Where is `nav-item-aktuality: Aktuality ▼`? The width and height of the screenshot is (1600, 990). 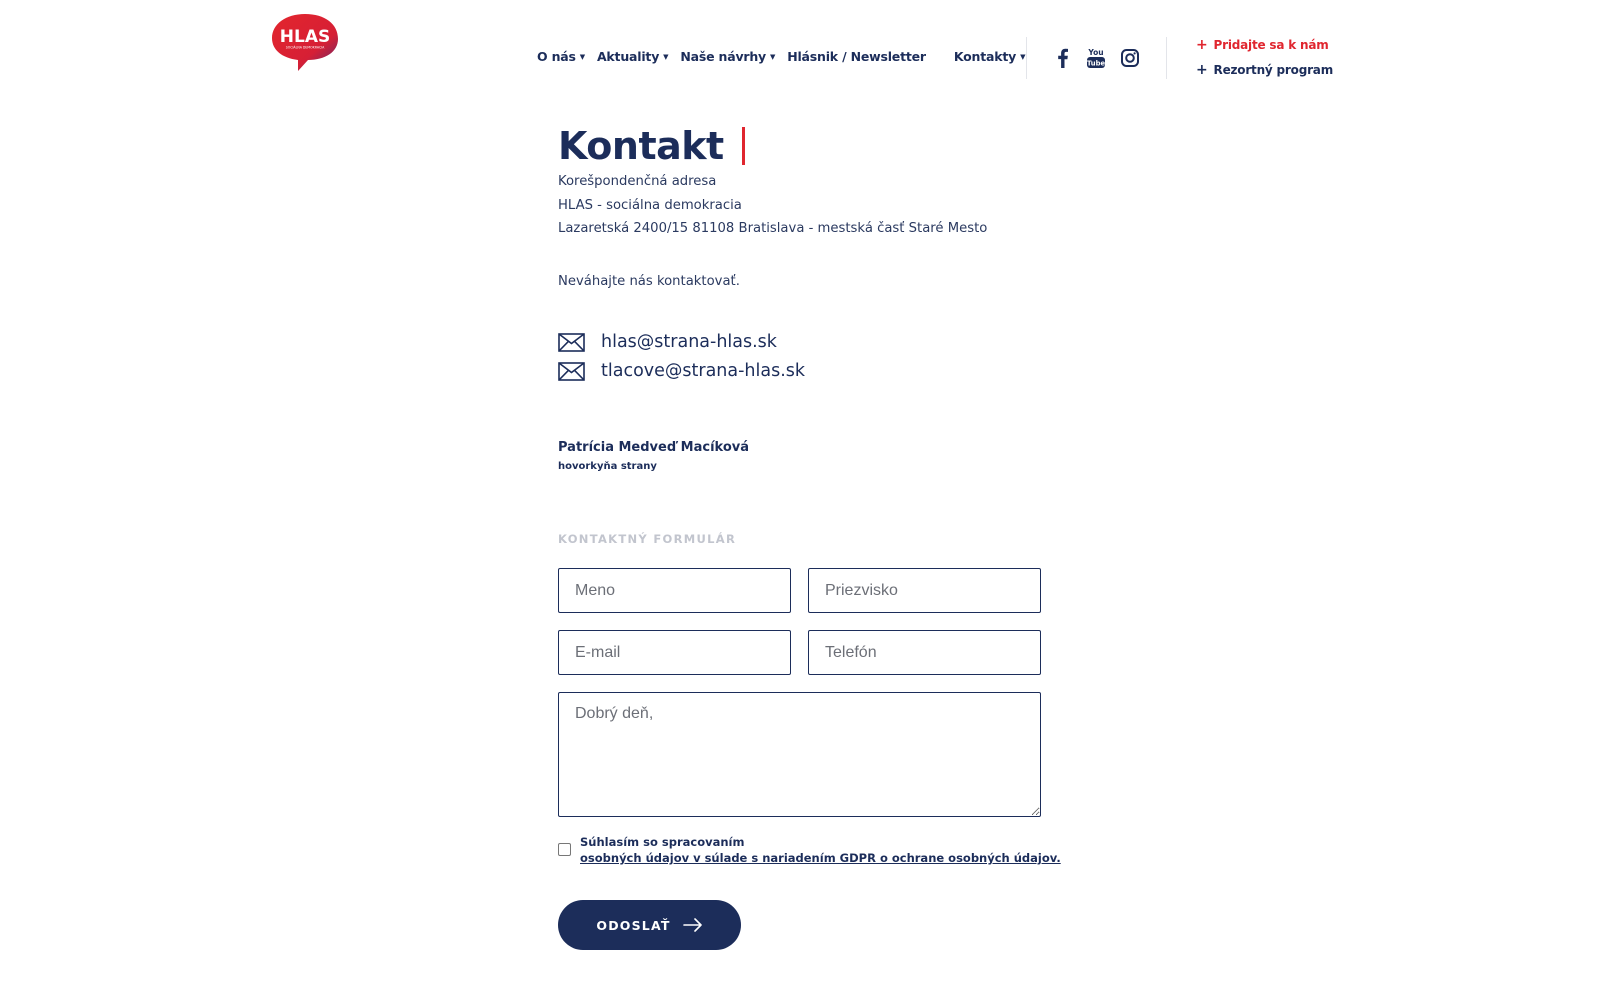 nav-item-aktuality: Aktuality ▼ is located at coordinates (632, 56).